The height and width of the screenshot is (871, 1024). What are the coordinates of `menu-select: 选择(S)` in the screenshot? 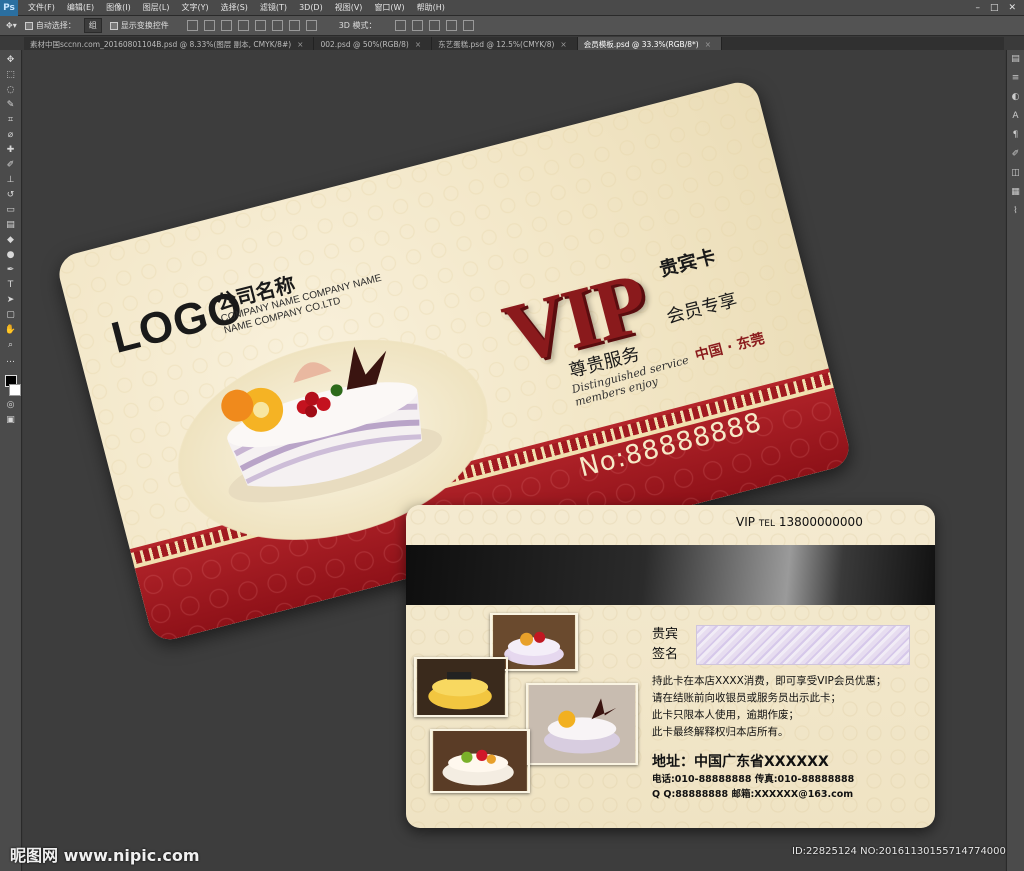 It's located at (234, 7).